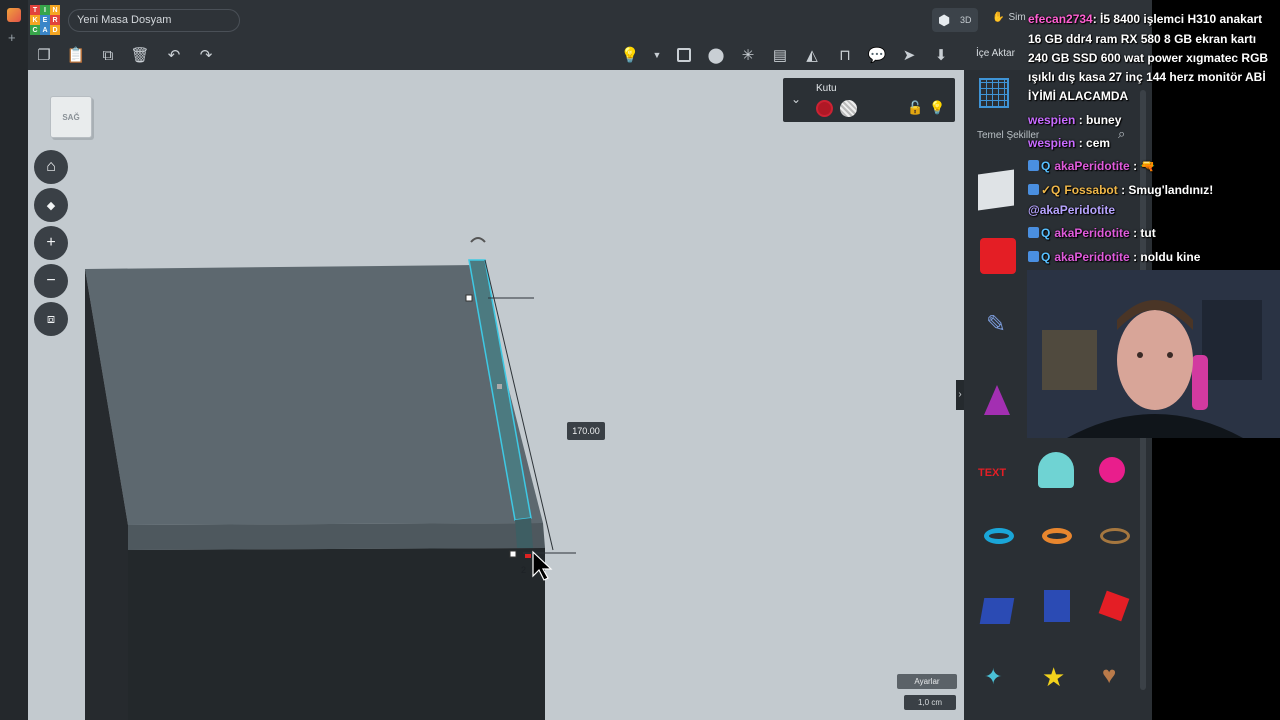 This screenshot has width=1280, height=720. I want to click on copy-icon: ❐, so click(44, 55).